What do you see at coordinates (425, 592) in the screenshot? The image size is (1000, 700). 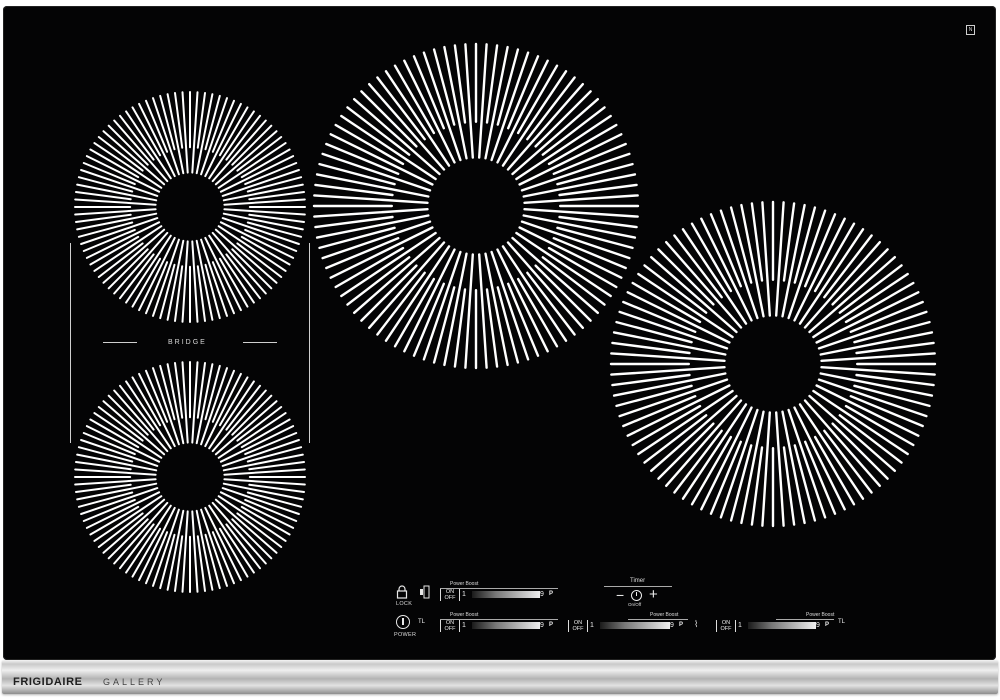 I see `bridge-zone-icon` at bounding box center [425, 592].